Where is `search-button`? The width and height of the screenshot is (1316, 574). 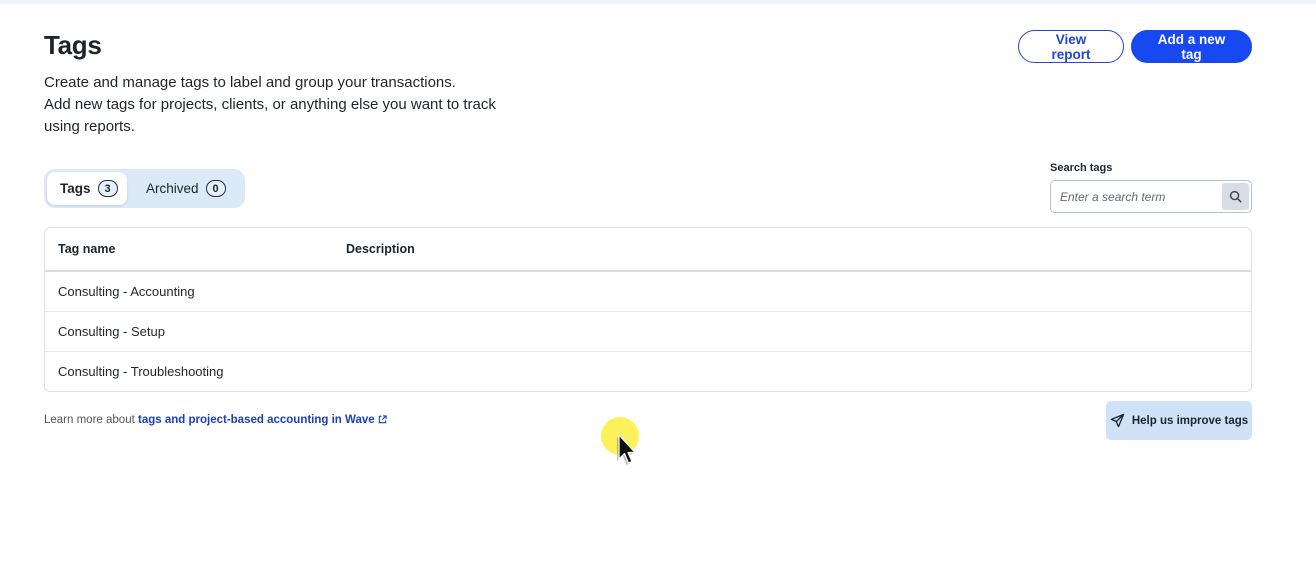 search-button is located at coordinates (1235, 196).